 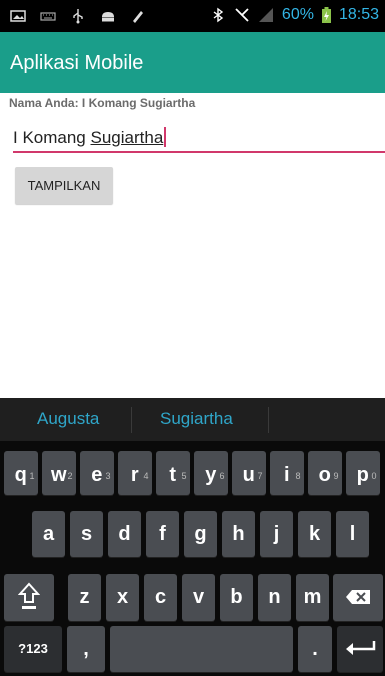 What do you see at coordinates (127, 137) in the screenshot?
I see `name-input-value-composing: Sugiartha` at bounding box center [127, 137].